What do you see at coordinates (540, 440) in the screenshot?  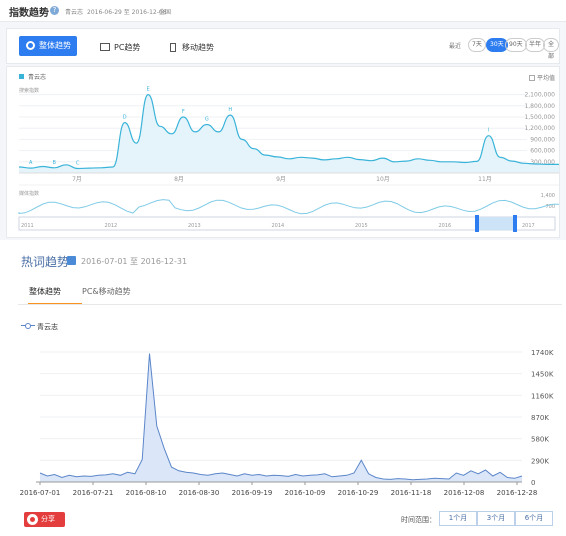 I see `y-tick-label: 580K` at bounding box center [540, 440].